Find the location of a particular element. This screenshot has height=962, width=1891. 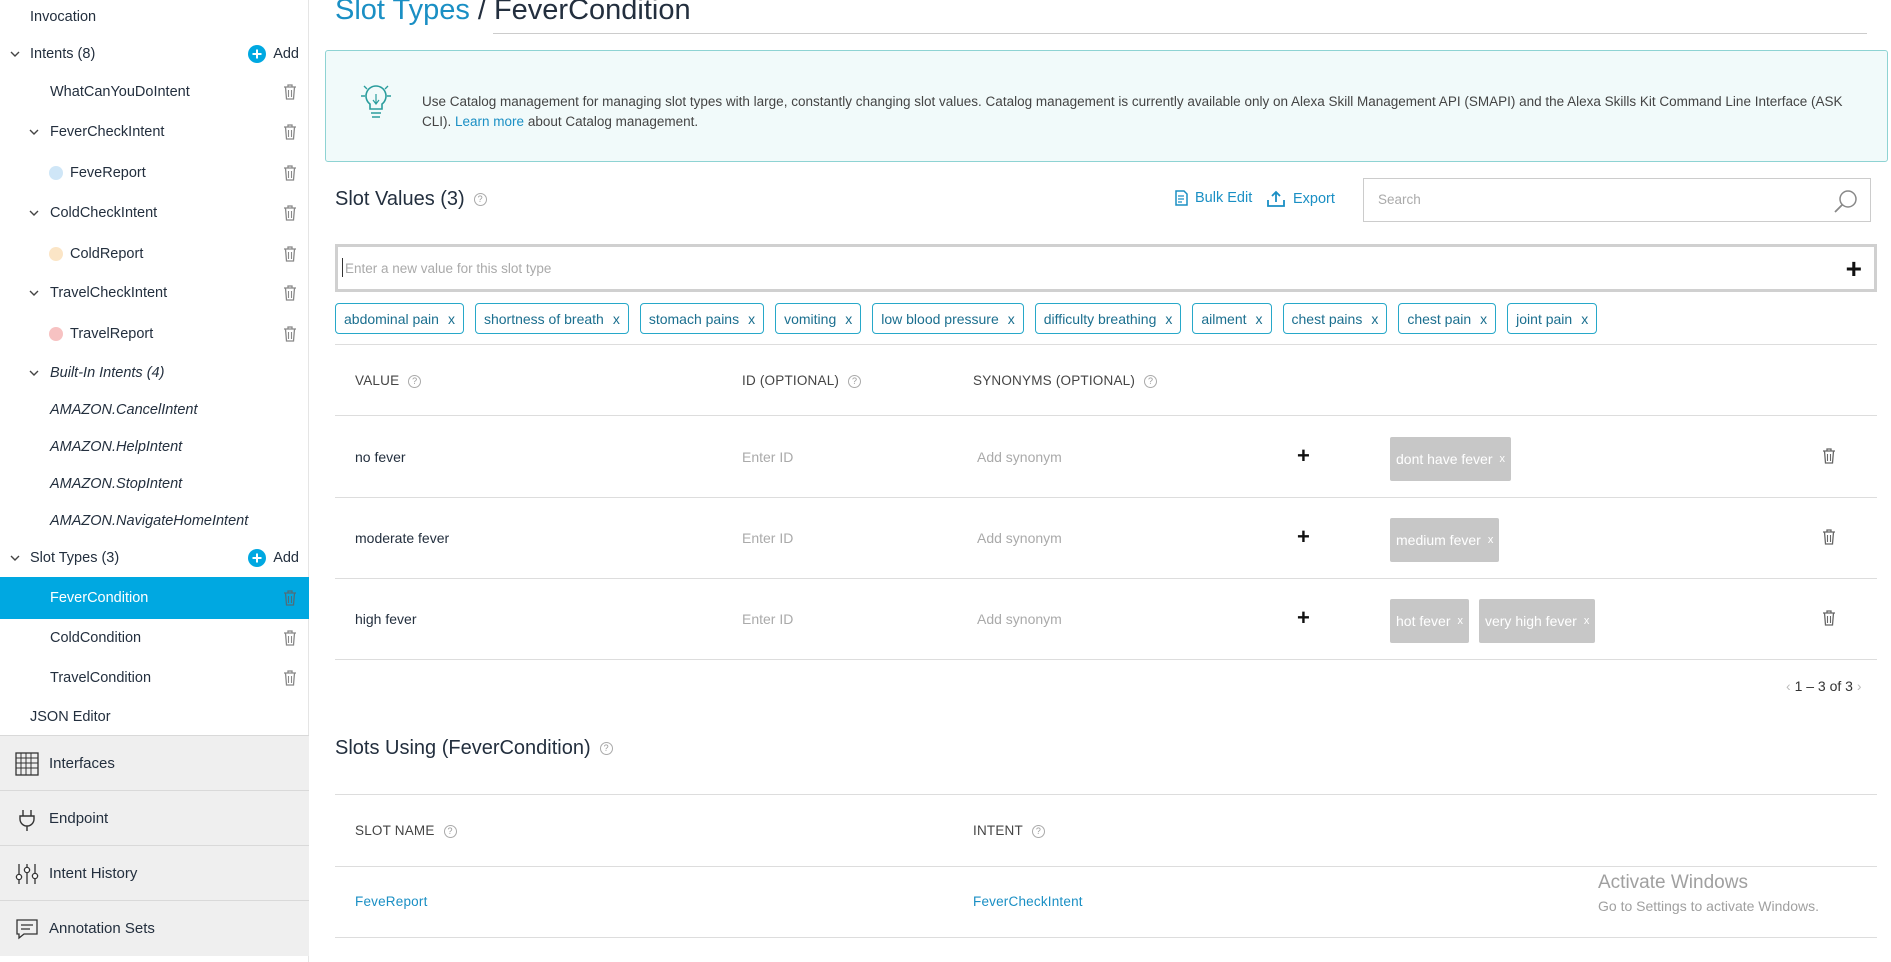

sidebar-builtin-header: Built-In Intents (4) is located at coordinates (154, 373).